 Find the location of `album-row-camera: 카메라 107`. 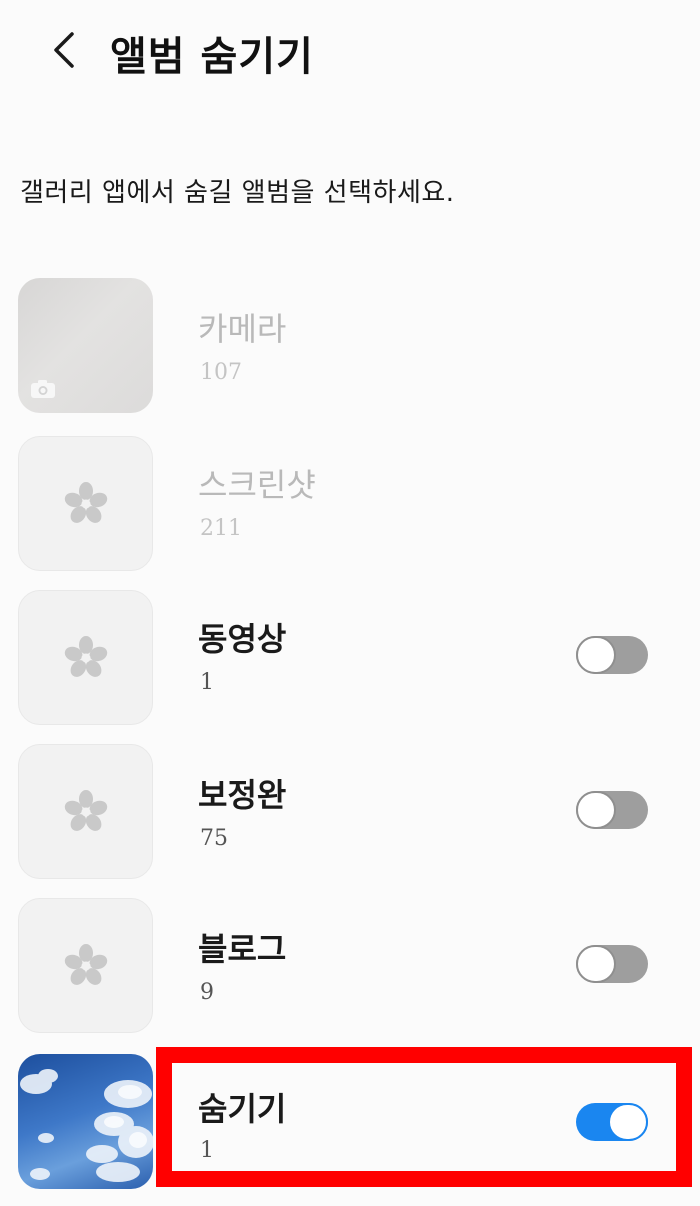

album-row-camera: 카메라 107 is located at coordinates (350, 346).